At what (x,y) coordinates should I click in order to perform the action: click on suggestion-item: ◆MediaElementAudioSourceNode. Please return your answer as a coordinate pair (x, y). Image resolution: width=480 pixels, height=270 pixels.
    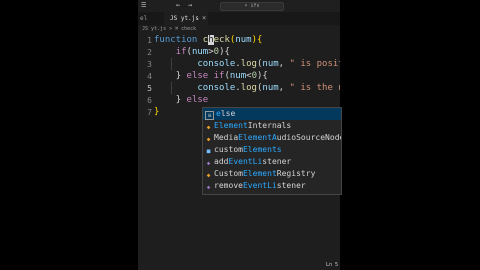
    Looking at the image, I should click on (272, 138).